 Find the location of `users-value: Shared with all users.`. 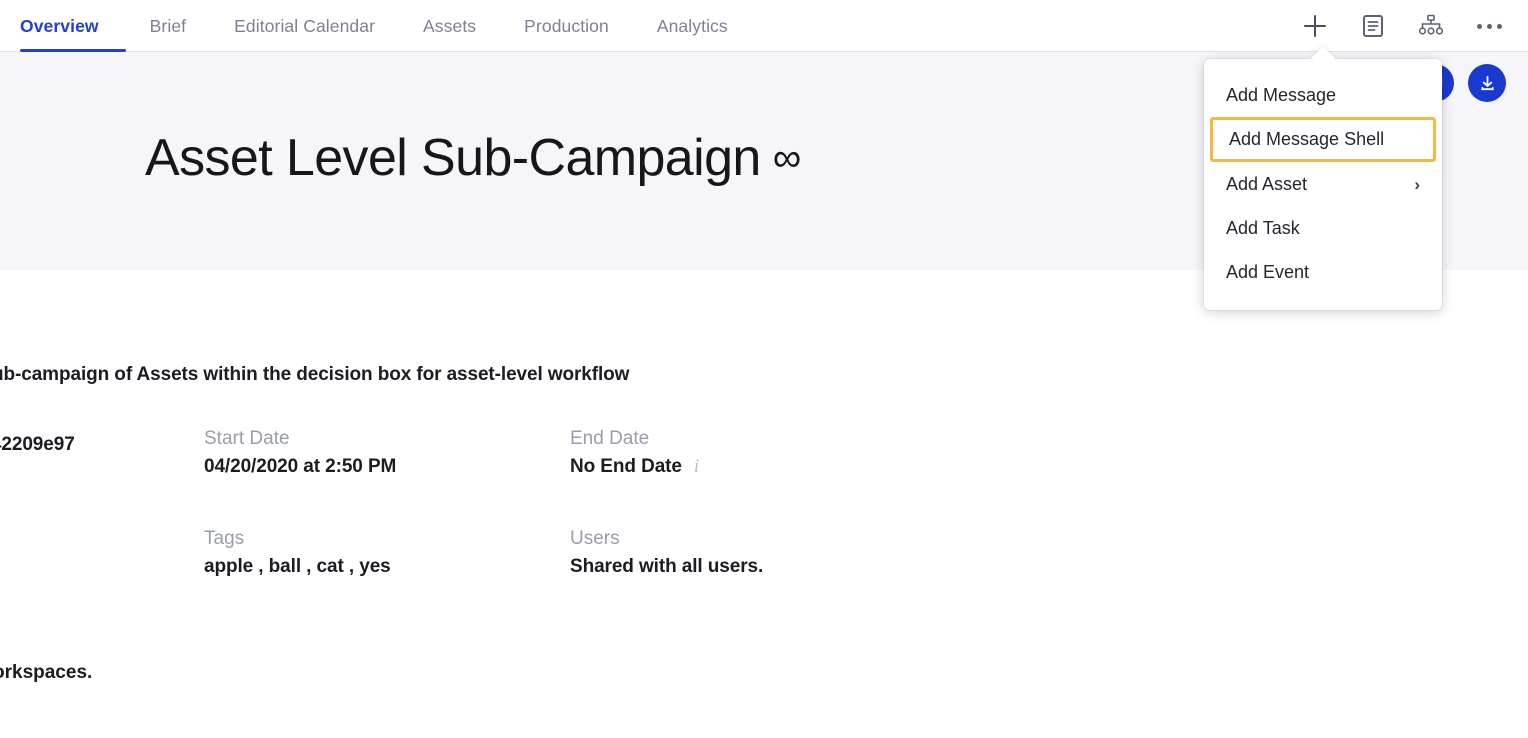

users-value: Shared with all users. is located at coordinates (667, 566).